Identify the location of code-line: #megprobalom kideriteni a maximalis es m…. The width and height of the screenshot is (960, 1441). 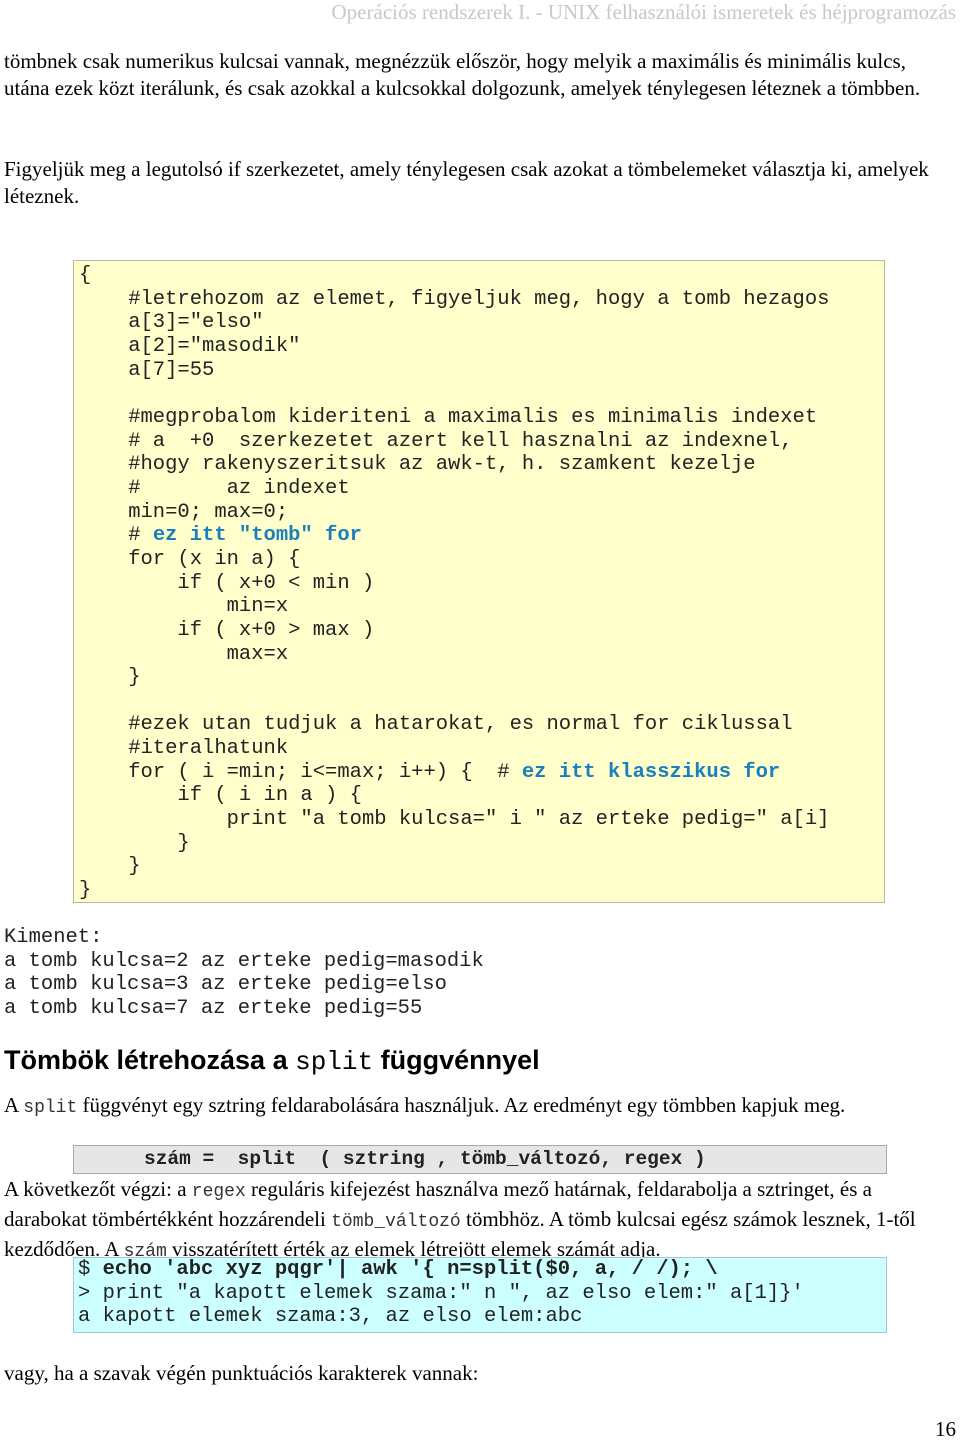
(448, 417).